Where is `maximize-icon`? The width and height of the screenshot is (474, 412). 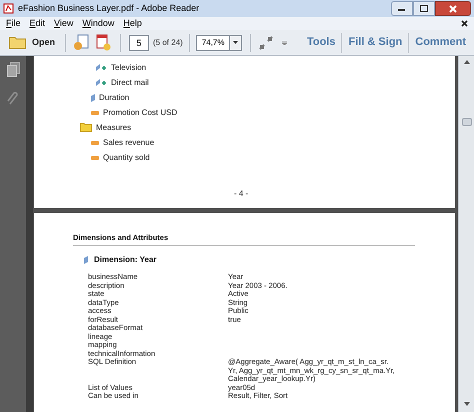 maximize-icon is located at coordinates (424, 8).